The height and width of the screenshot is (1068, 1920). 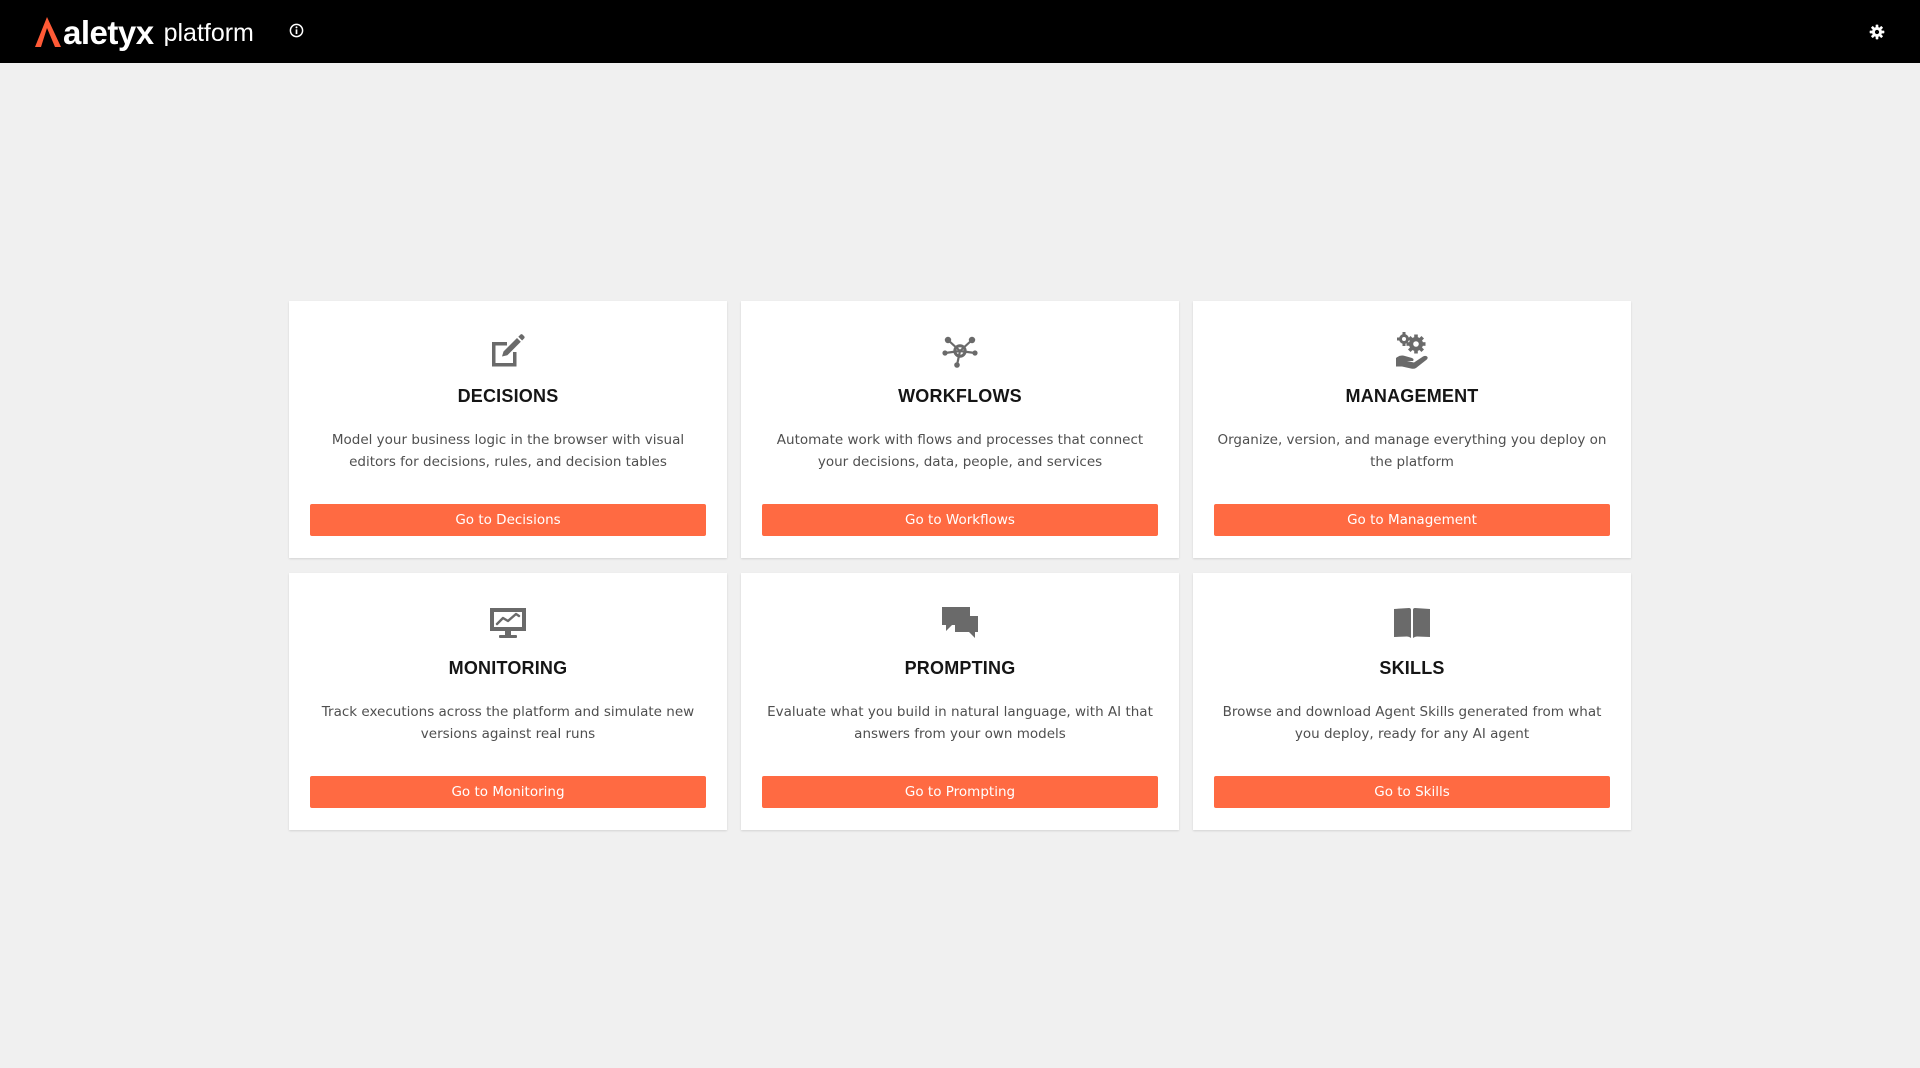 I want to click on gears-hand-icon, so click(x=1412, y=351).